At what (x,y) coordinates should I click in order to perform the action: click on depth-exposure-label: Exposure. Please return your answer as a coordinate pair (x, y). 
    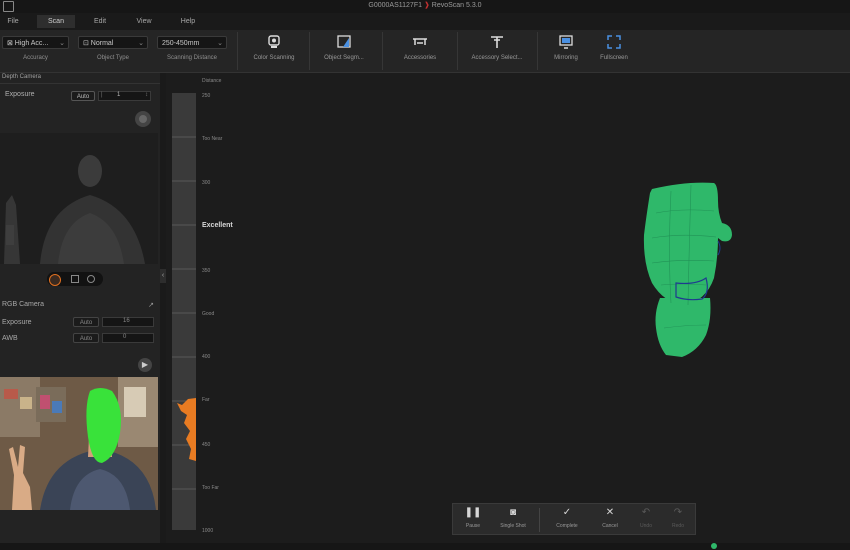
    Looking at the image, I should click on (20, 94).